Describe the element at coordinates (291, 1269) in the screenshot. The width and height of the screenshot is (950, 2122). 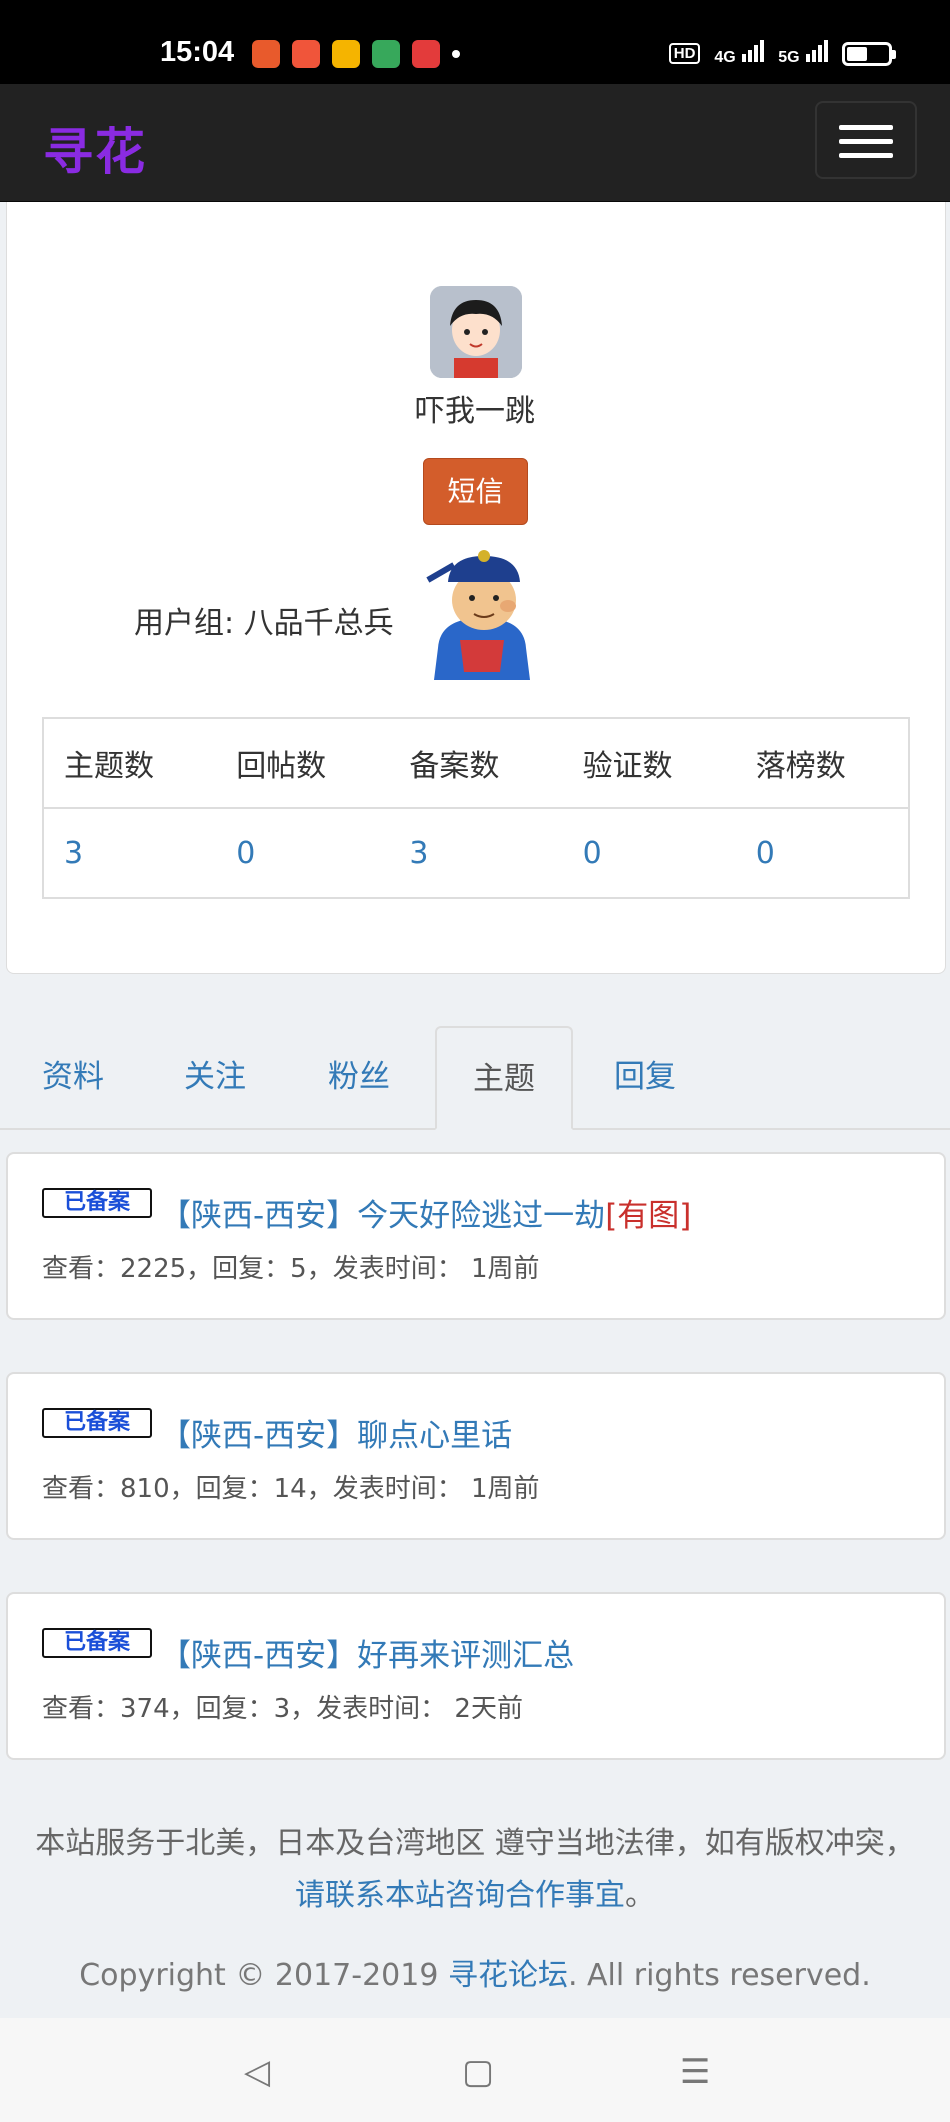
I see `topic-meta: 查看：2225，回复：5，发表时间： 1周前` at that location.